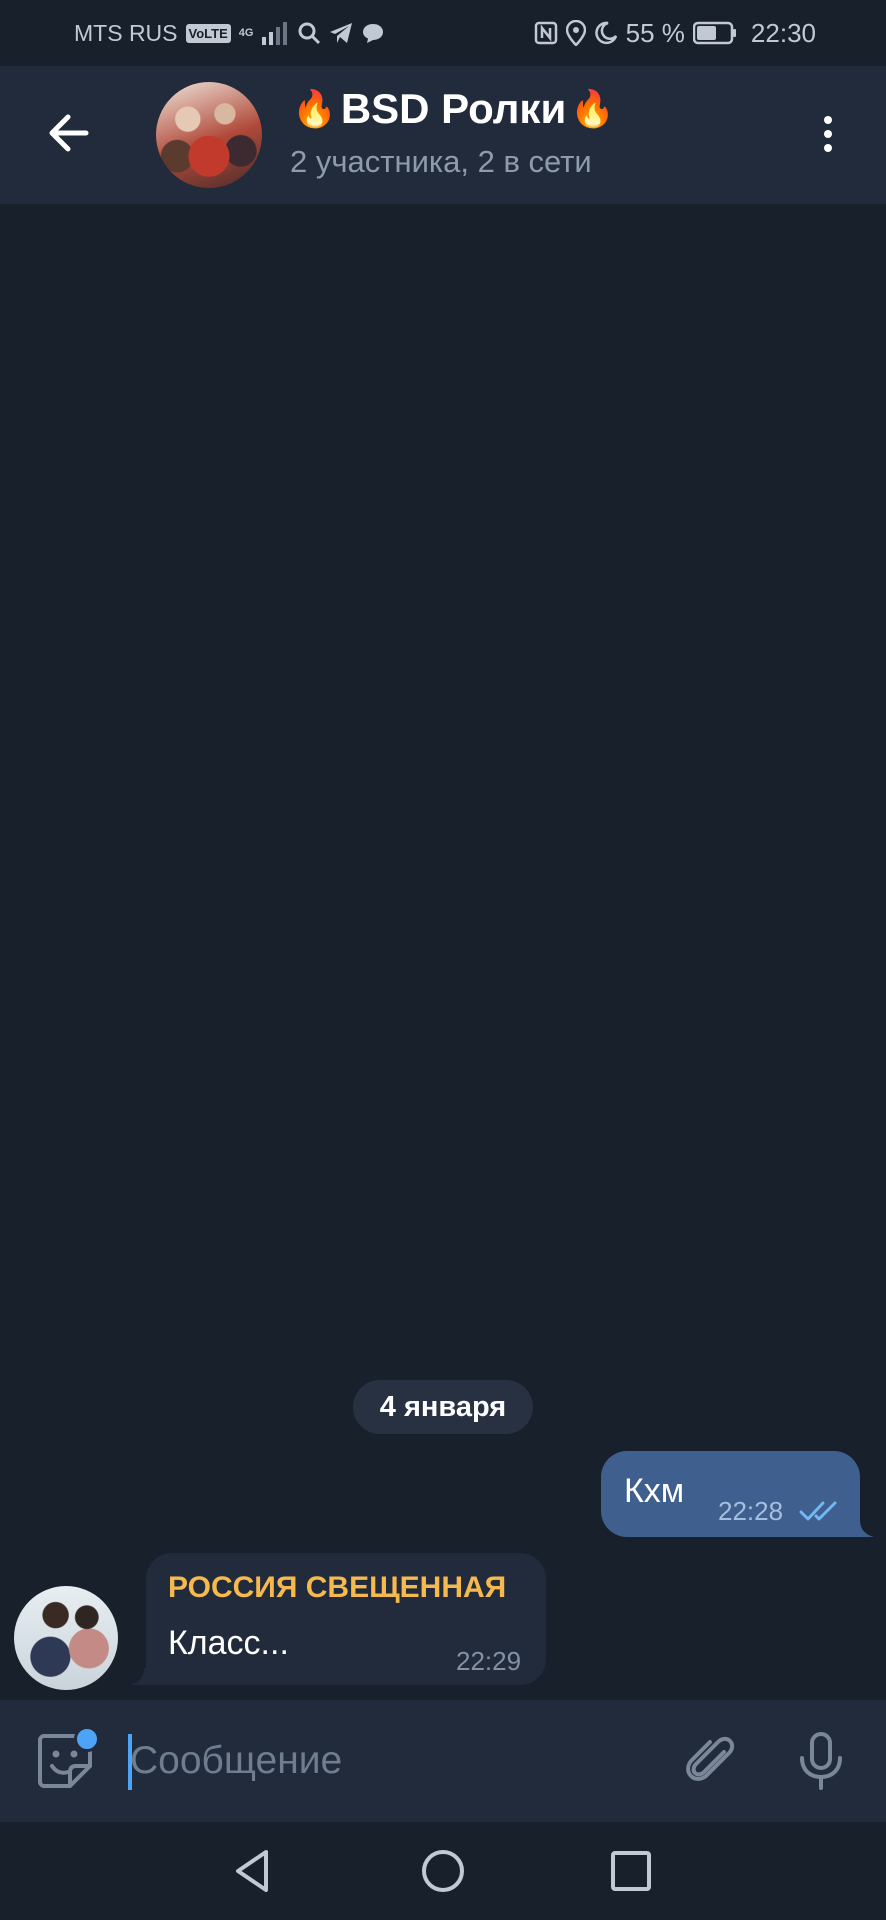 Image resolution: width=886 pixels, height=1920 pixels. I want to click on chat-subtitle: 2 участника, 2 в сети, so click(441, 161).